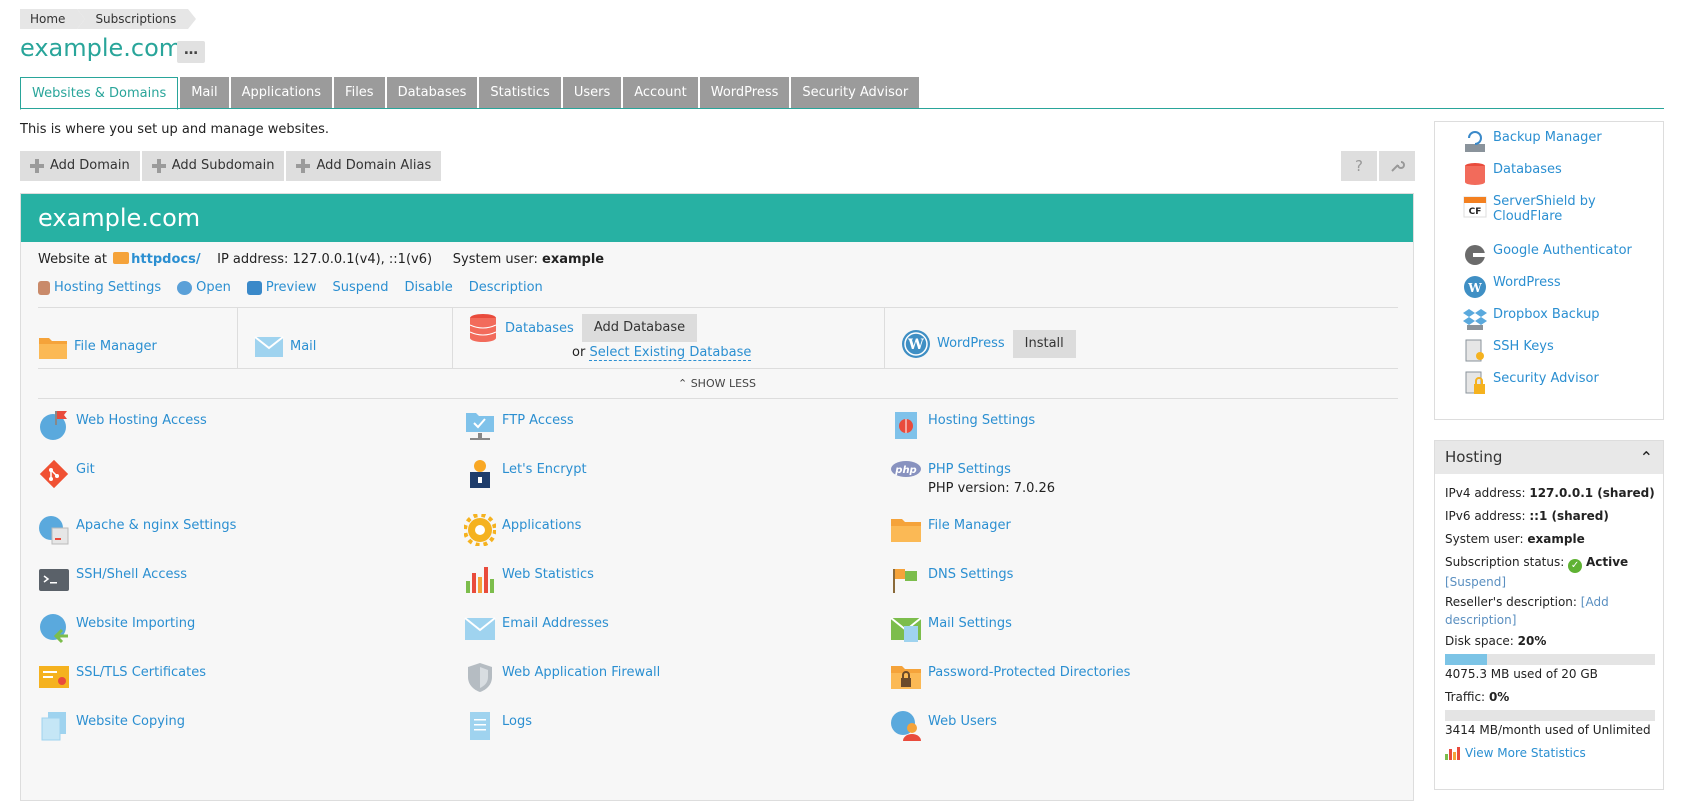 The width and height of the screenshot is (1683, 803). Describe the element at coordinates (1548, 209) in the screenshot. I see `sidebar-item-servershield: CF ServerShield by CloudFlare` at that location.